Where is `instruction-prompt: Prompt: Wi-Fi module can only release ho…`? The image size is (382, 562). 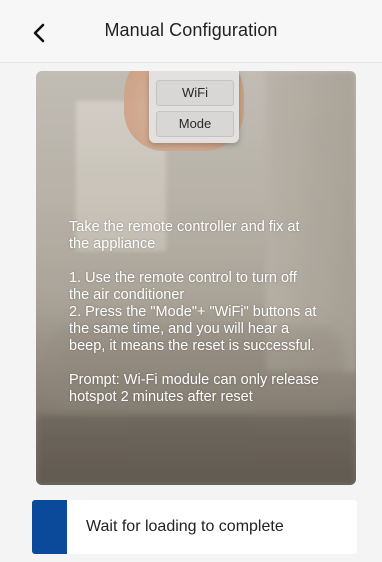
instruction-prompt: Prompt: Wi-Fi module can only release ho… is located at coordinates (194, 388).